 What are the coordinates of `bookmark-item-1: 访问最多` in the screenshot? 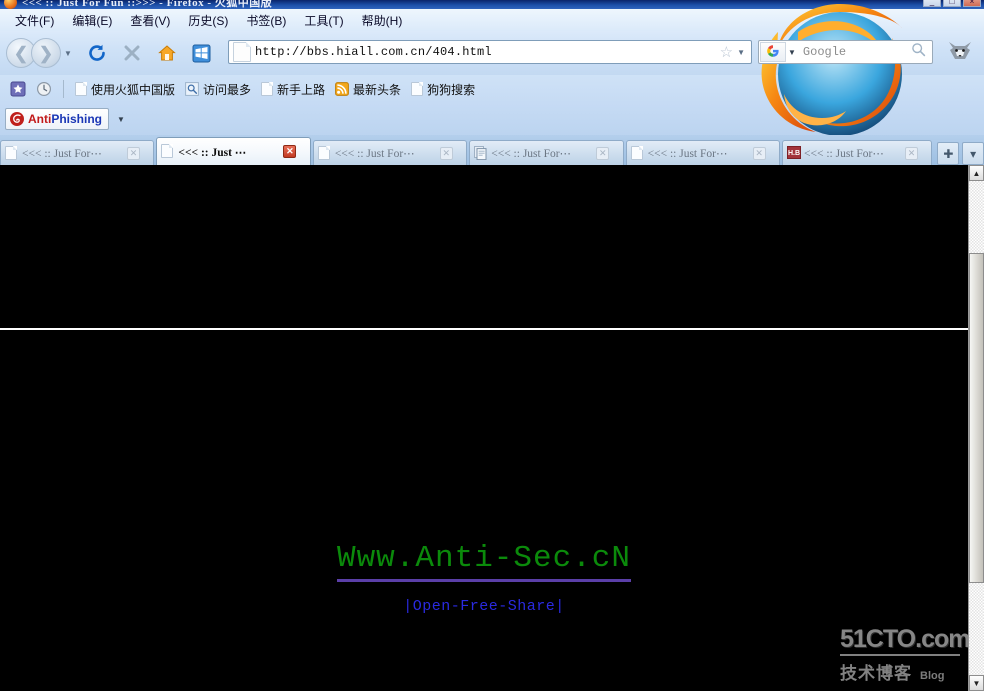 It's located at (218, 89).